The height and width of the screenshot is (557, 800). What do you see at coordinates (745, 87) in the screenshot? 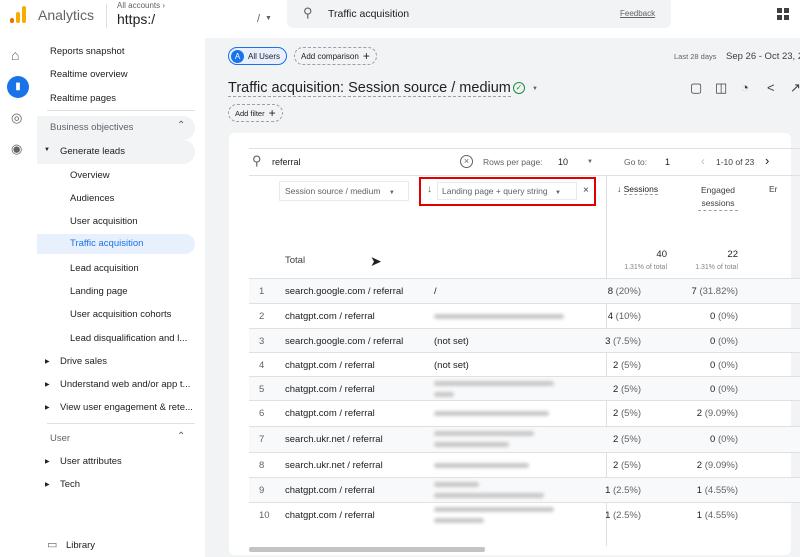
I see `insights-icon: ◔` at bounding box center [745, 87].